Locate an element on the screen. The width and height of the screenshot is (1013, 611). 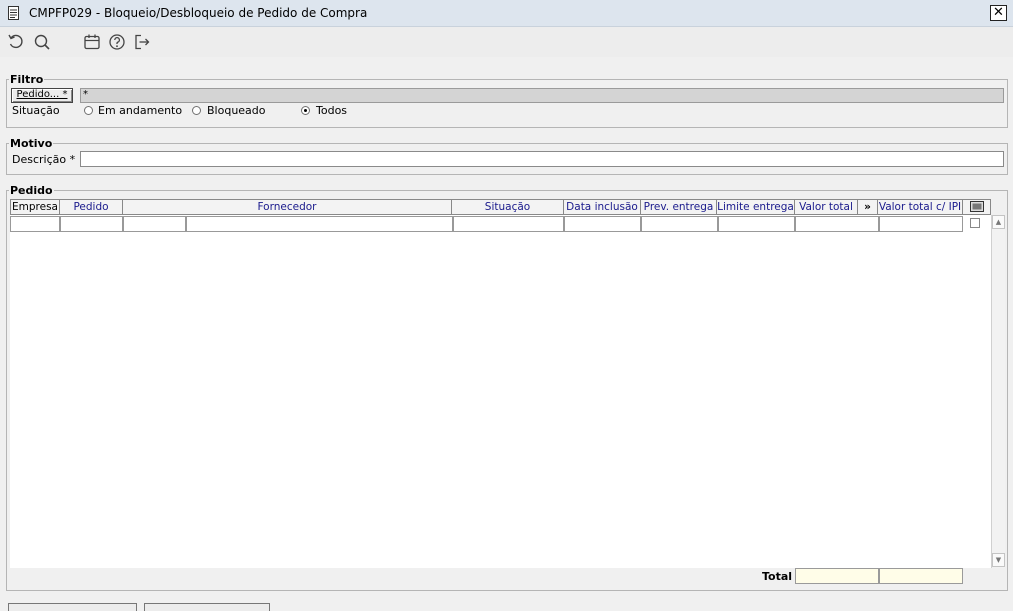
pedido-lookup-button: Pedido... * is located at coordinates (42, 95).